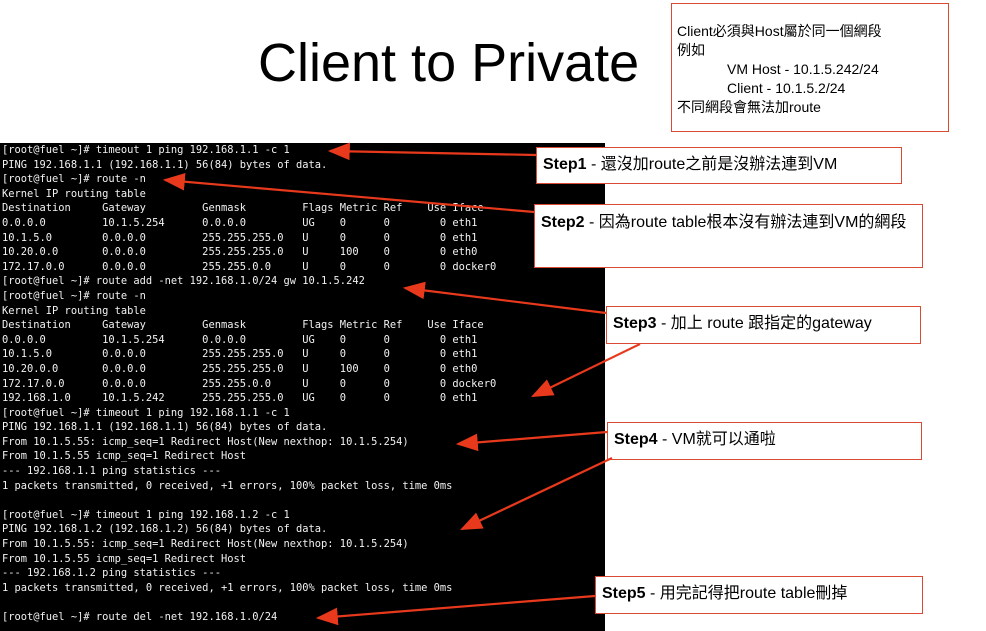 The width and height of the screenshot is (986, 631). I want to click on note-line: Client必須與Host屬於同一個網段, so click(779, 31).